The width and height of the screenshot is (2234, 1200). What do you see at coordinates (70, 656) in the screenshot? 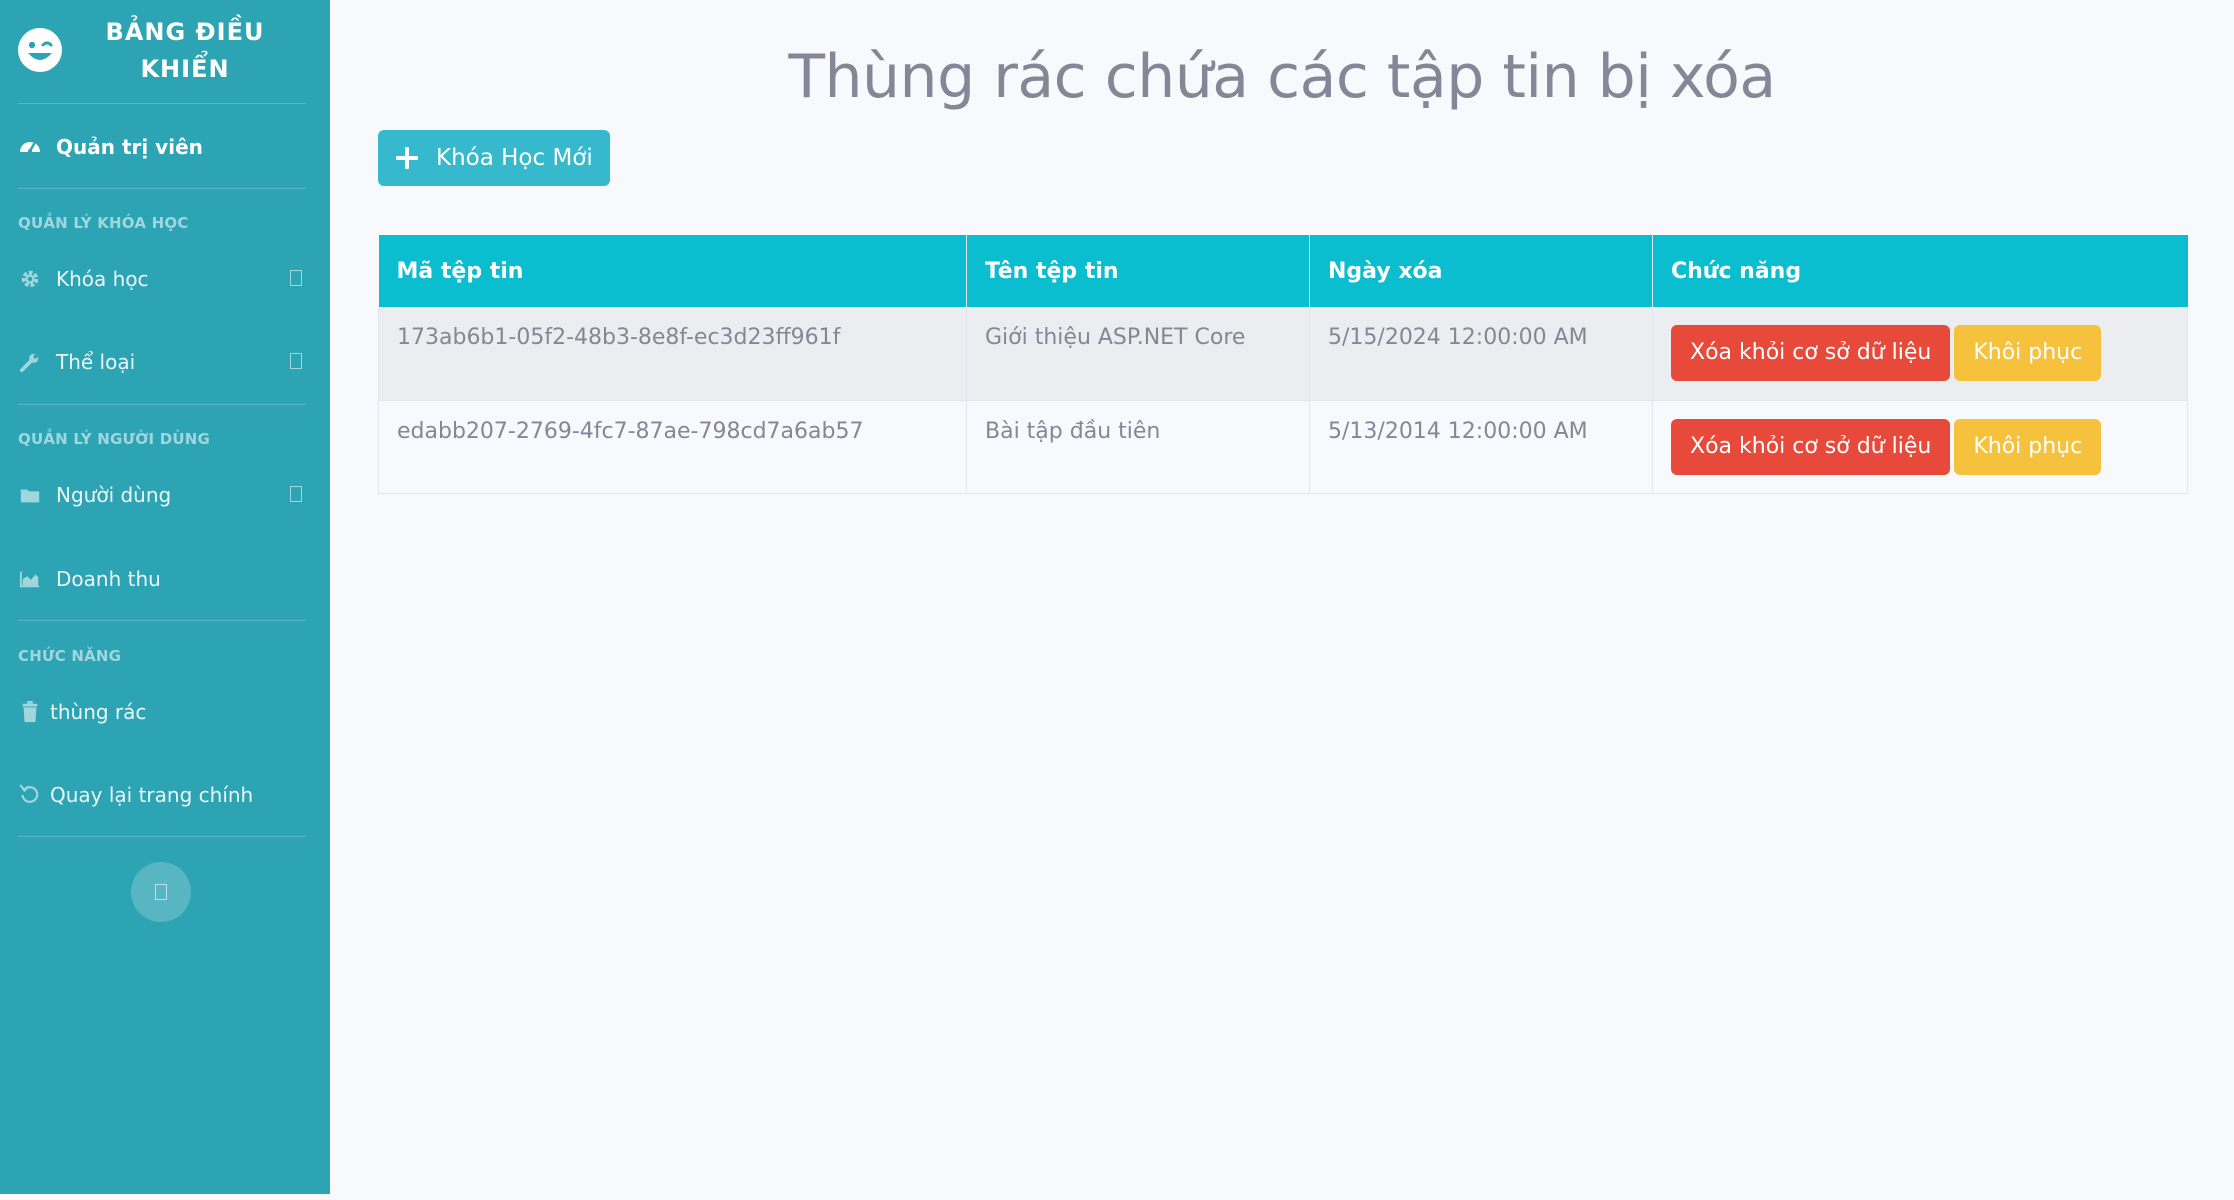
I see `section-heading-functions: CHỨC NĂNG` at bounding box center [70, 656].